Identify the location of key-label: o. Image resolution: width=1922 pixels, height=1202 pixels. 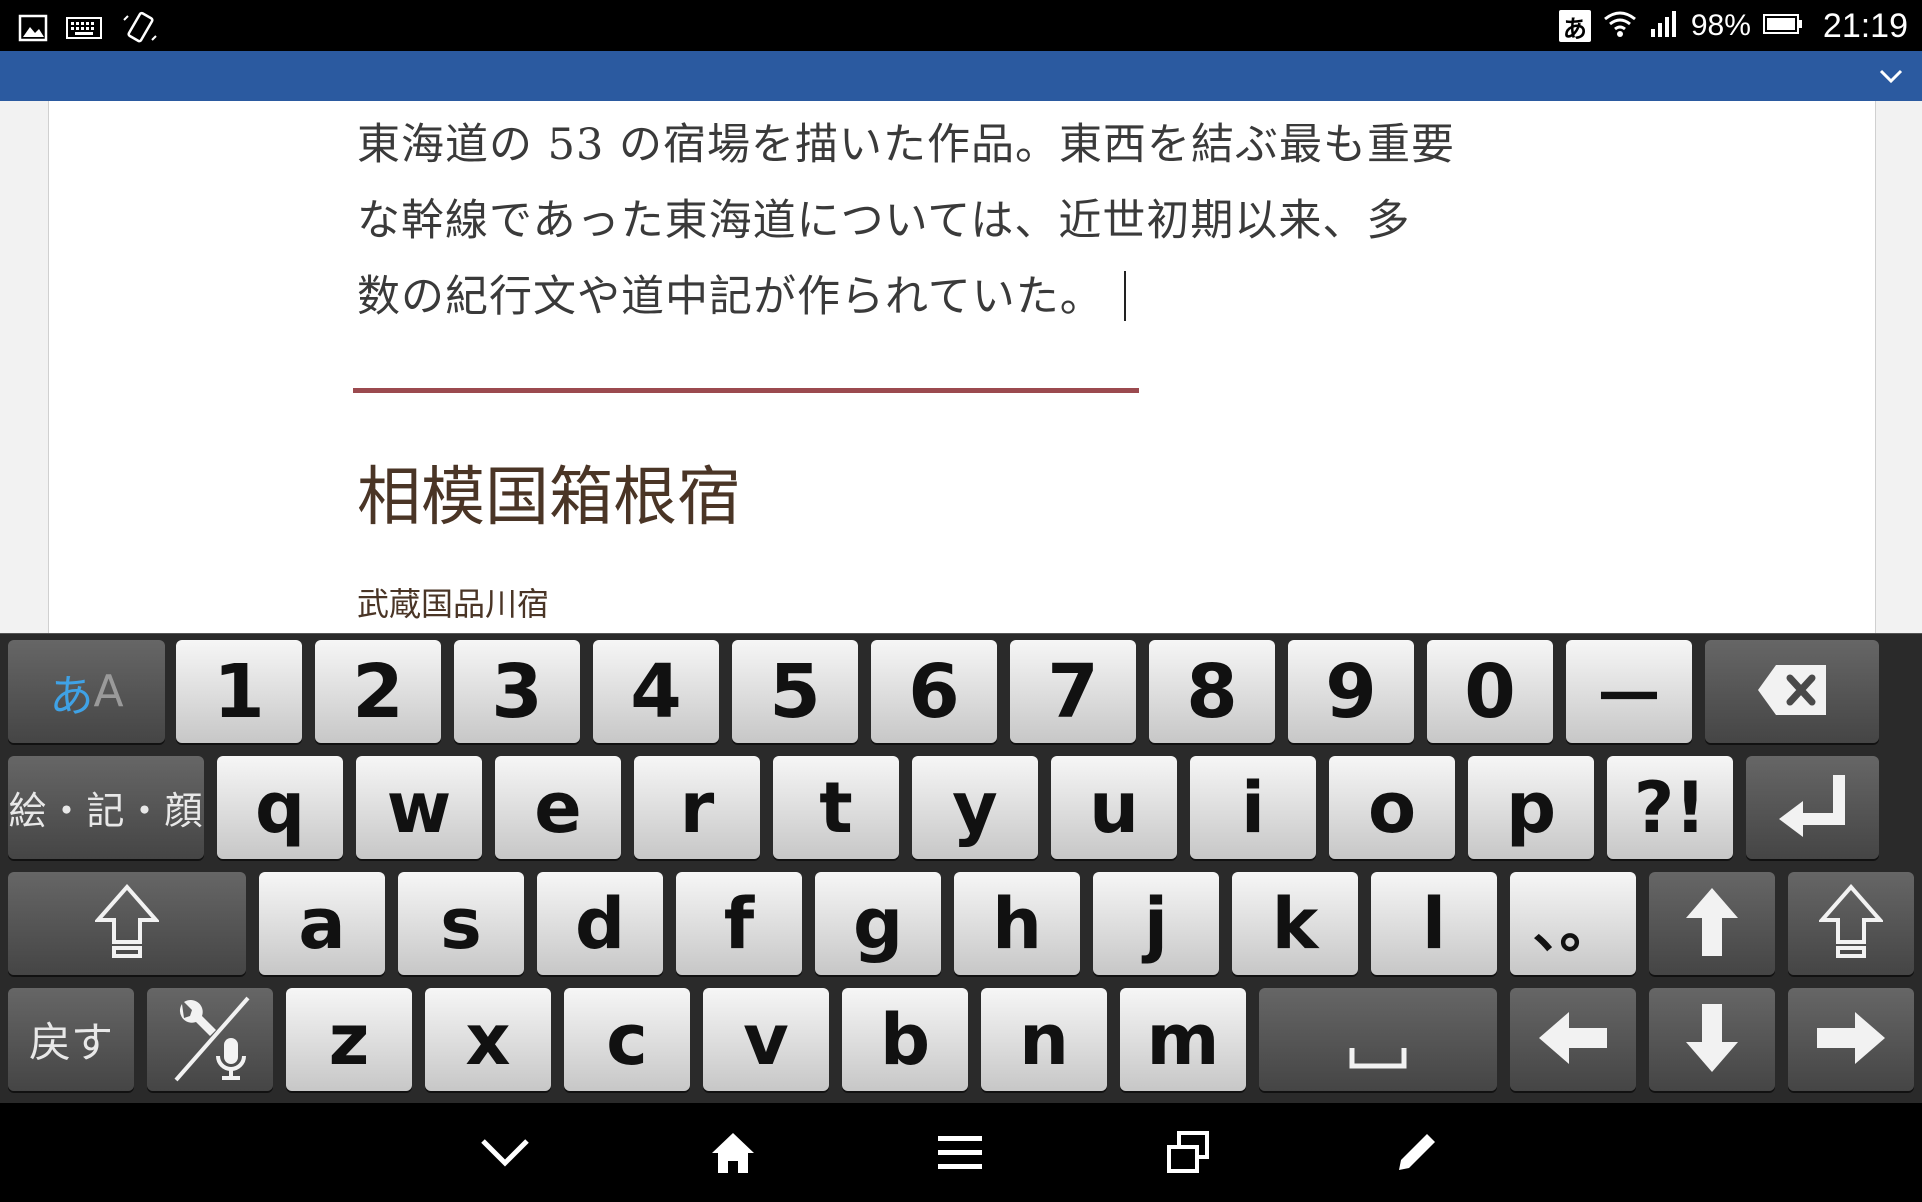
(1392, 807).